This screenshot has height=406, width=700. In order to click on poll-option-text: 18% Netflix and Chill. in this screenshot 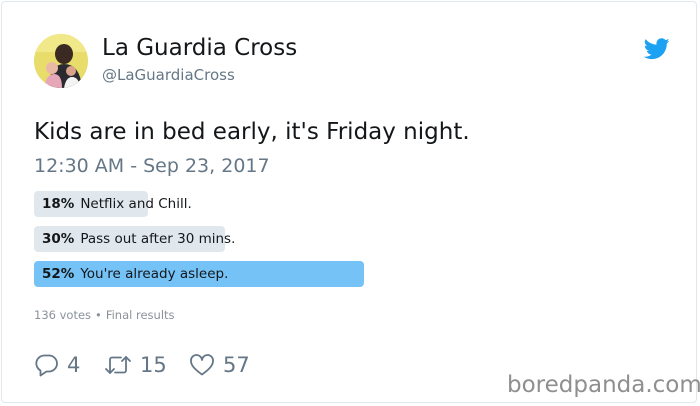, I will do `click(117, 204)`.